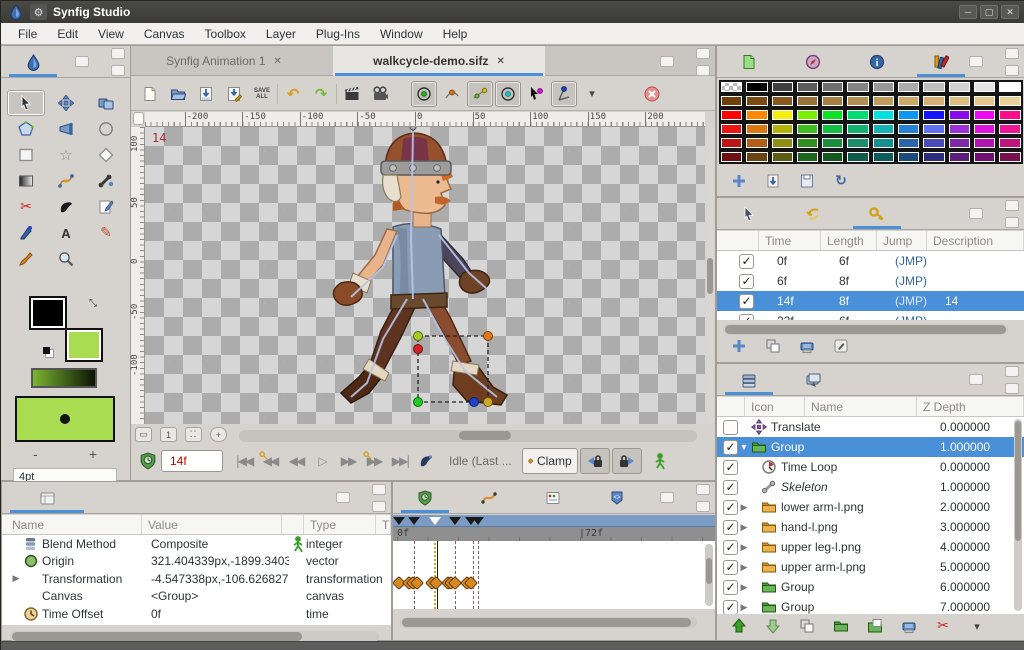  Describe the element at coordinates (739, 626) in the screenshot. I see `raise-layer-button` at that location.